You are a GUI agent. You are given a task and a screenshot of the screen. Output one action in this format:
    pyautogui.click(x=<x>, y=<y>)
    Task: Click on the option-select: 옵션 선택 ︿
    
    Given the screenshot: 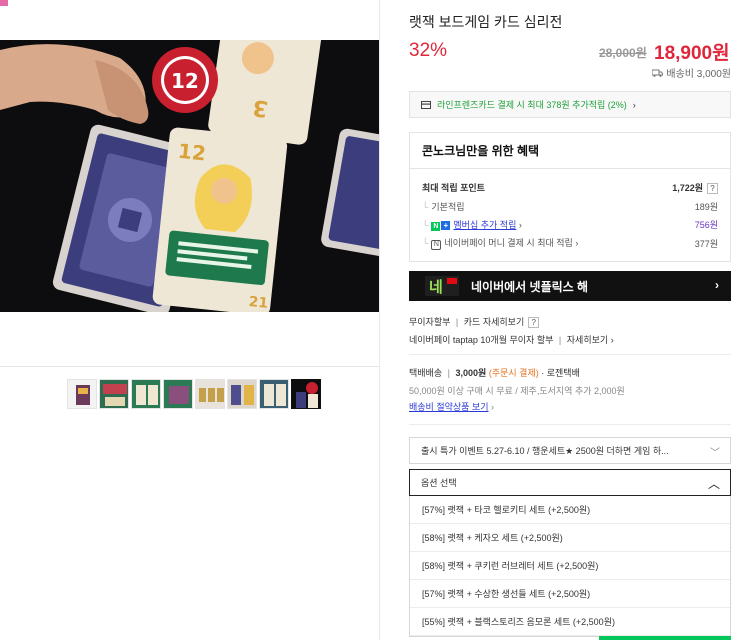 What is the action you would take?
    pyautogui.click(x=570, y=482)
    